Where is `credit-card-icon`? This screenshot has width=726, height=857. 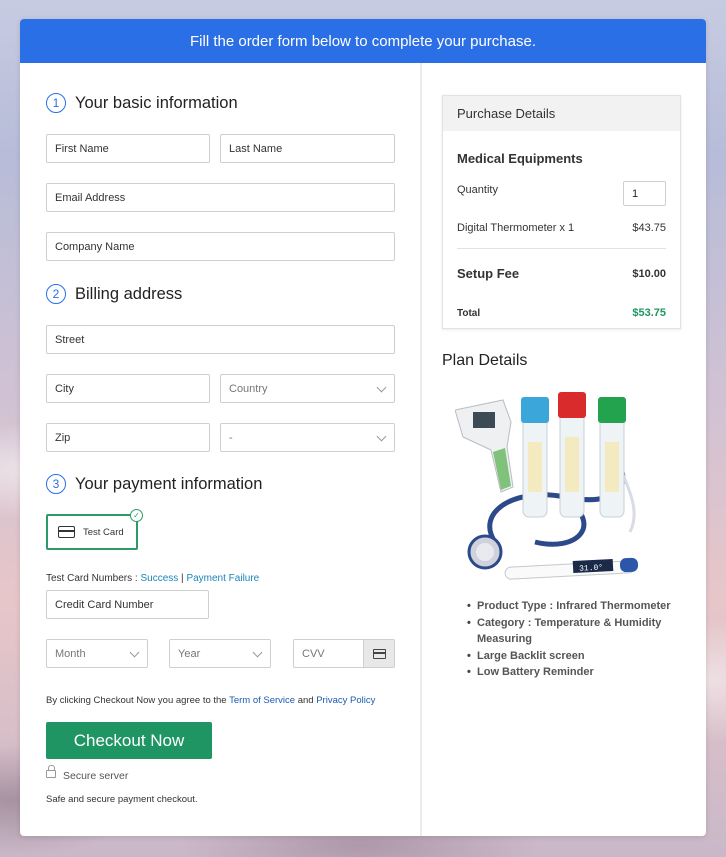 credit-card-icon is located at coordinates (66, 532).